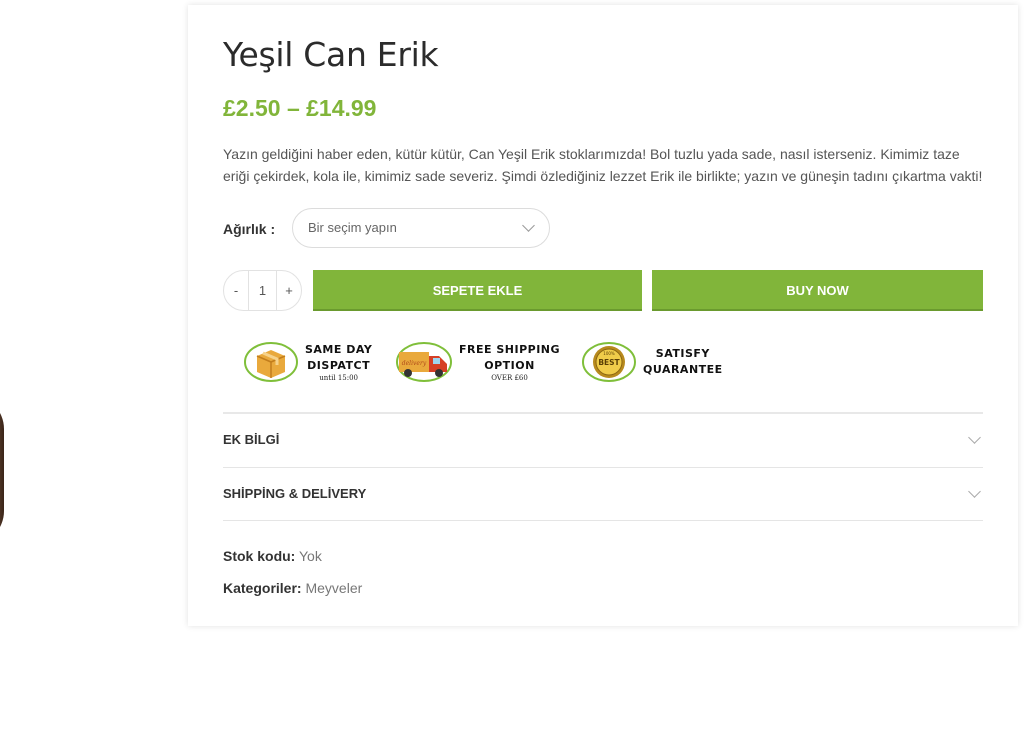 This screenshot has width=1035, height=735. Describe the element at coordinates (609, 353) in the screenshot. I see `svg-text: 100%` at that location.